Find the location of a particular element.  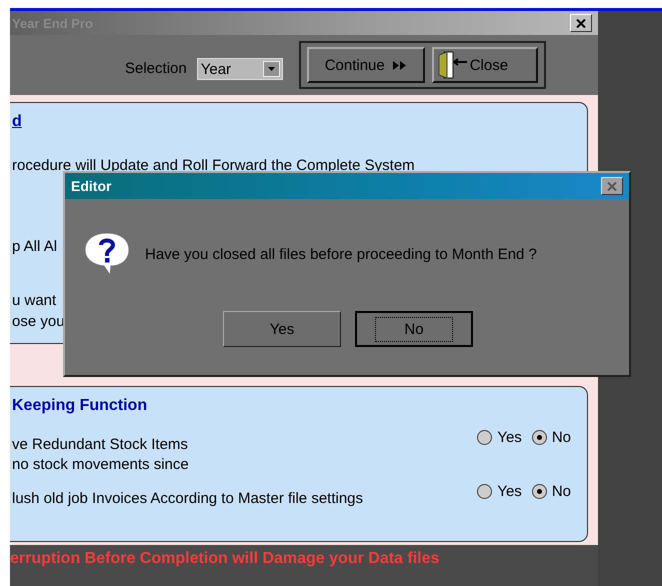

section-heading: Keeping Function is located at coordinates (80, 406).